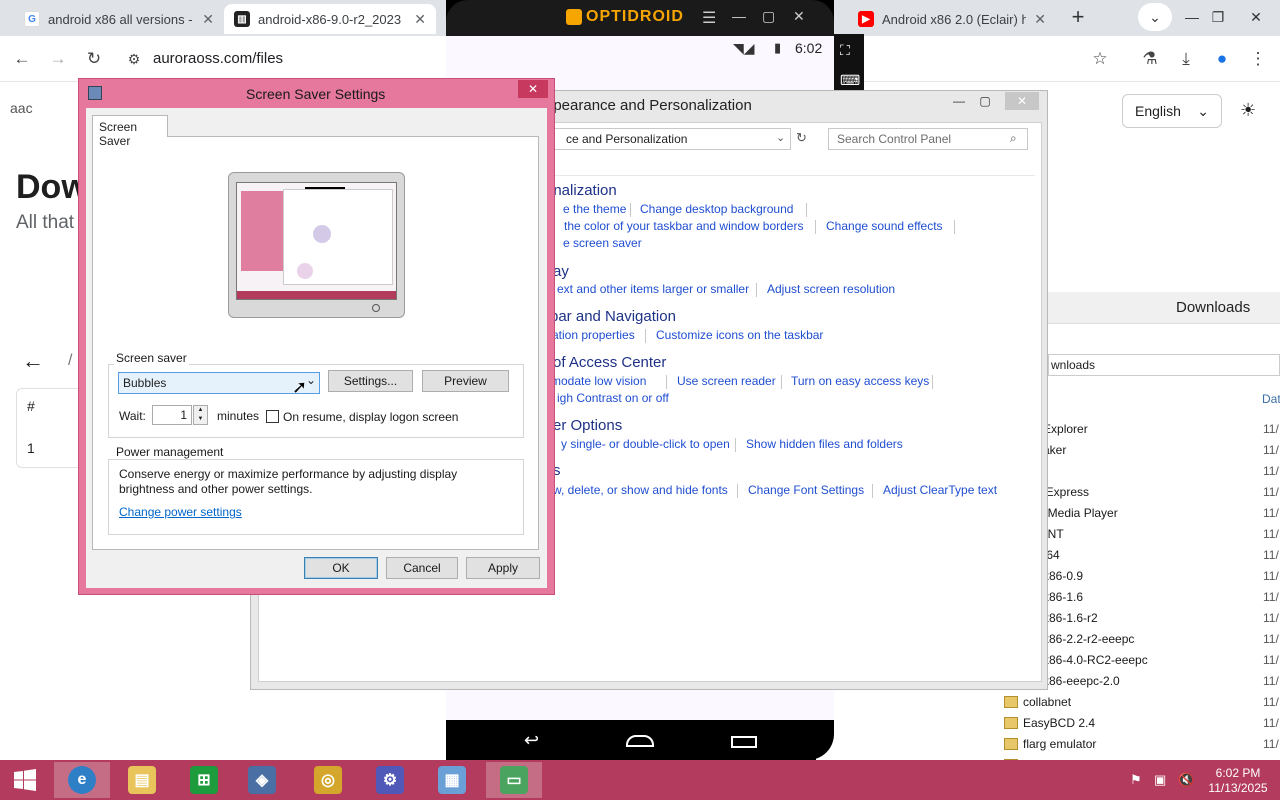 Image resolution: width=1280 pixels, height=800 pixels. I want to click on link-text-size: ext and other items larger or smaller, so click(653, 289).